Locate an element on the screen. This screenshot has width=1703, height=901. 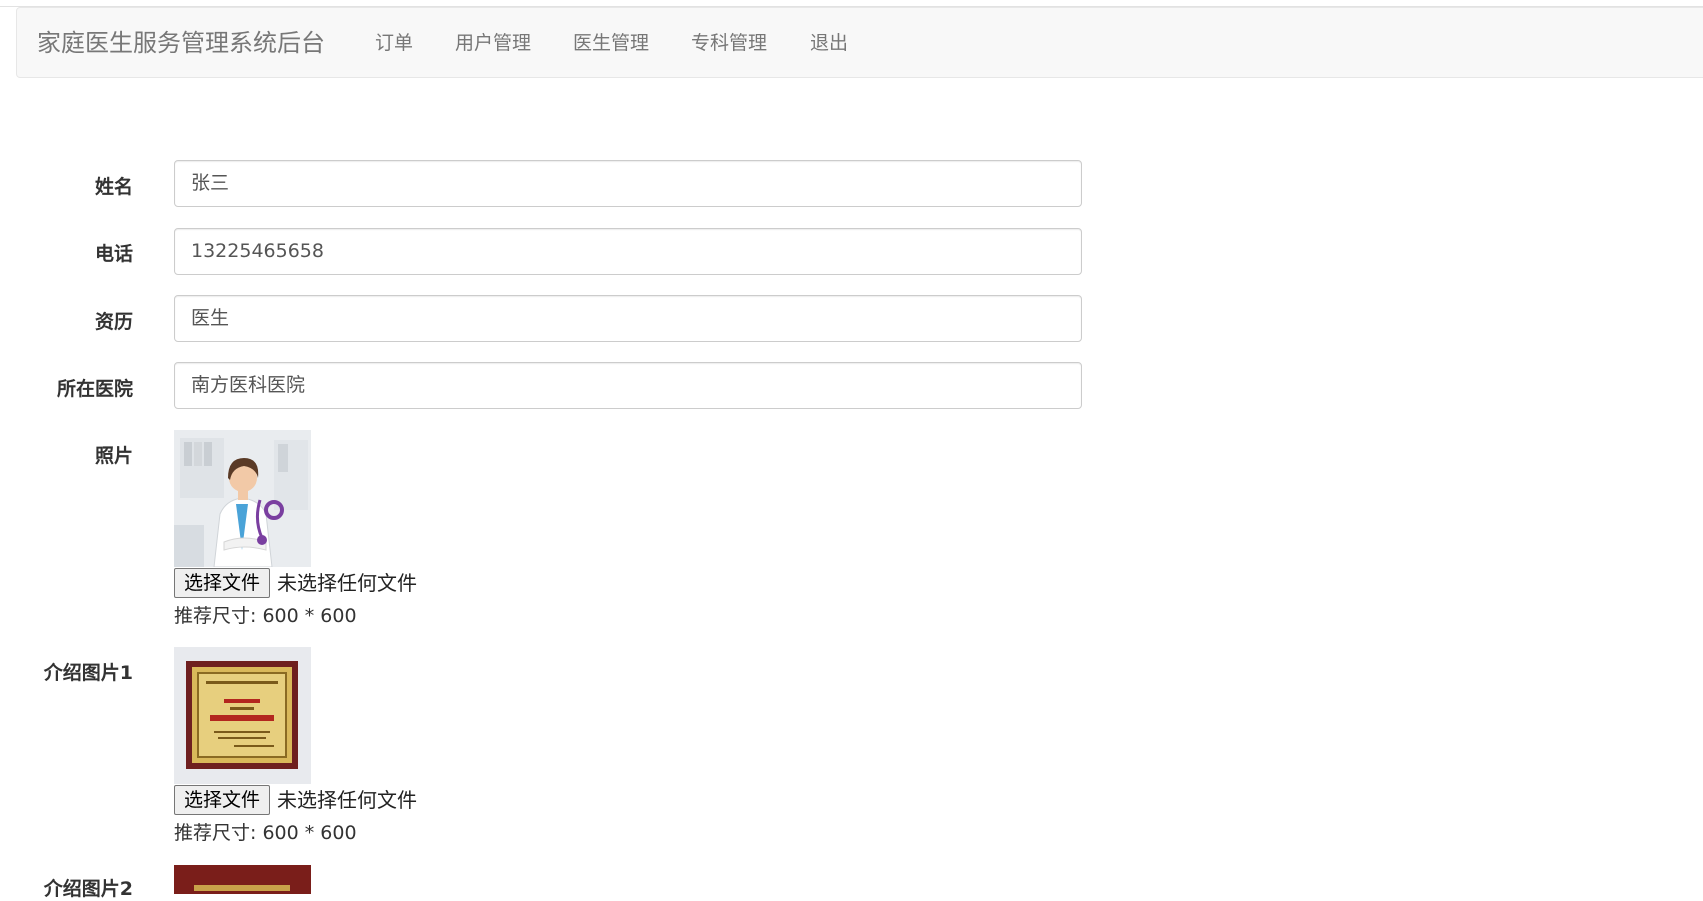
intro-image-1-size-hint: 推荐尺寸: 600 * 600 is located at coordinates (265, 833).